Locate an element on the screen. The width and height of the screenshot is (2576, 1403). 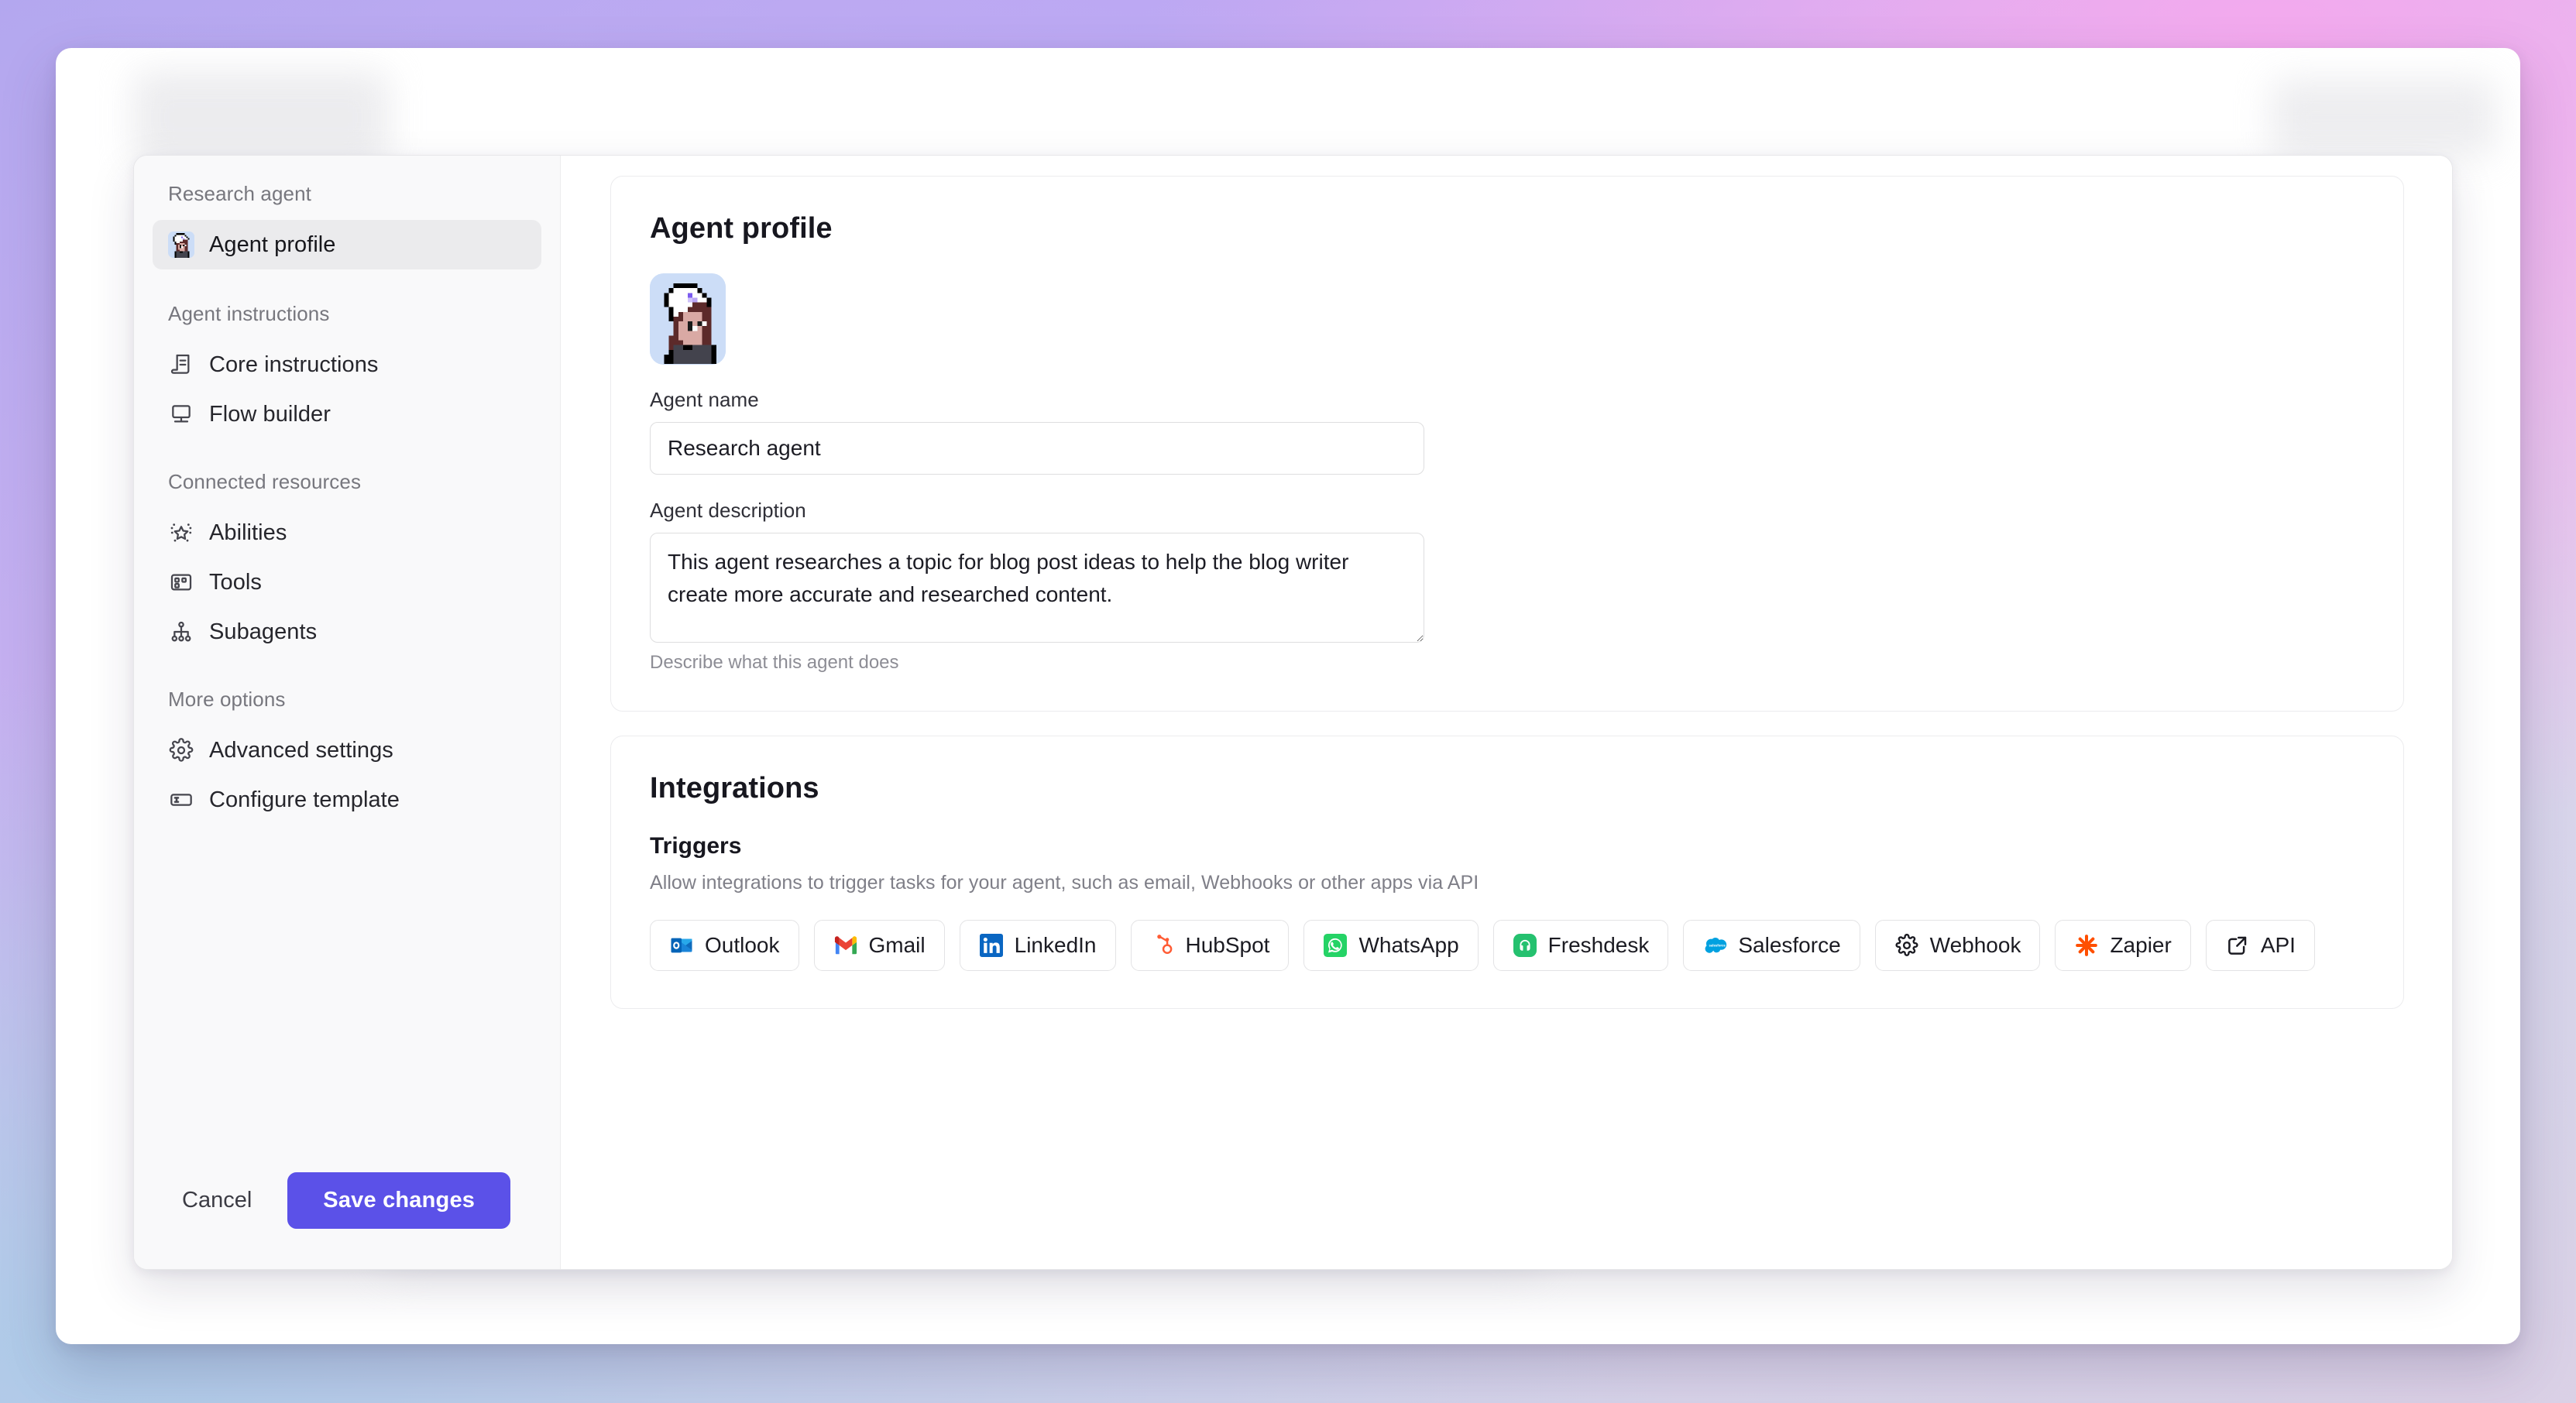
trigger-linkedin-button: LinkedIn is located at coordinates (1037, 945).